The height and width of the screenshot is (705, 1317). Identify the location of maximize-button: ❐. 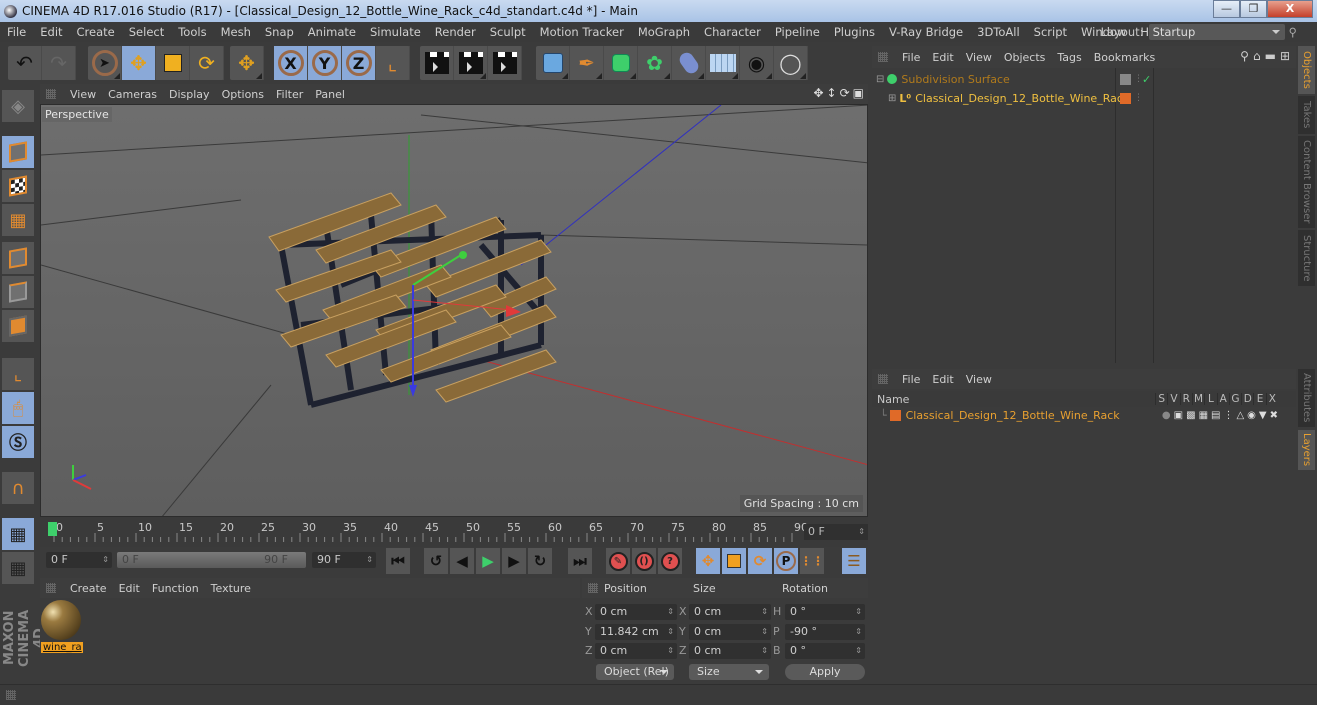
(1253, 9).